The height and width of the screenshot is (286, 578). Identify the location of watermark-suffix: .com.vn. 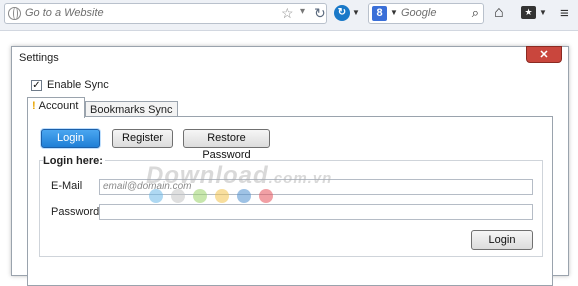
(300, 178).